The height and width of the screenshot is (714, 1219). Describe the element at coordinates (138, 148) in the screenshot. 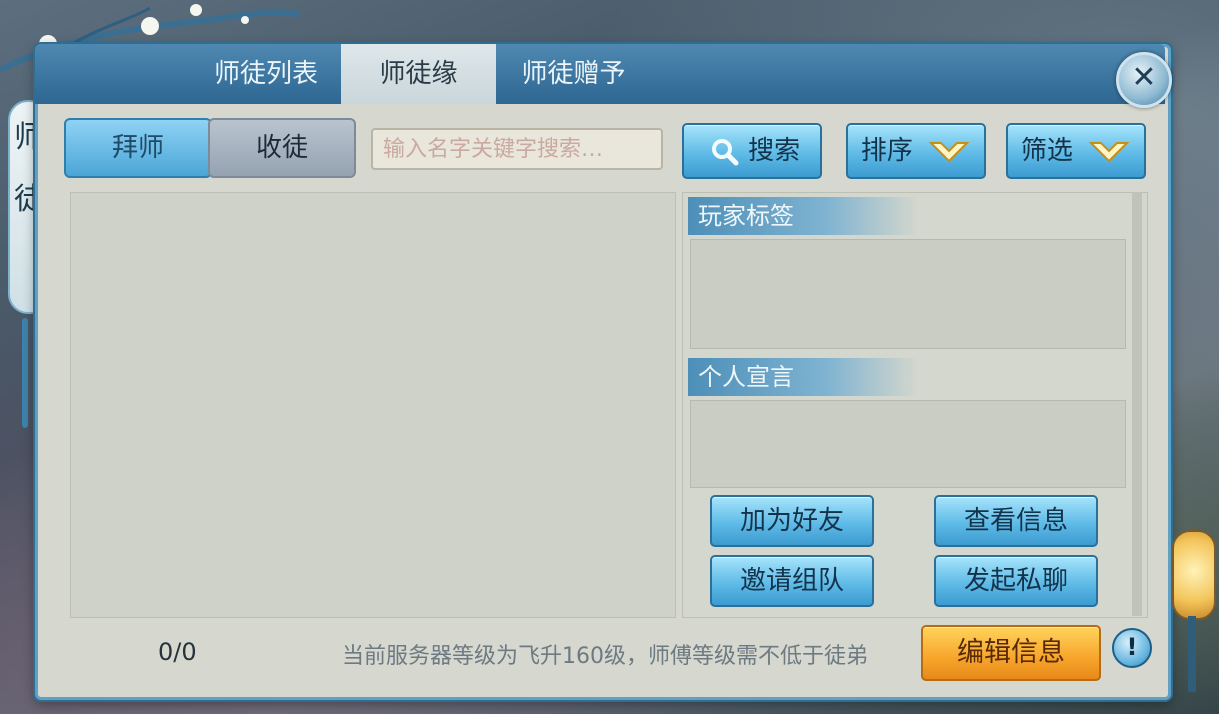

I see `apprentice-segment-button: 拜师` at that location.